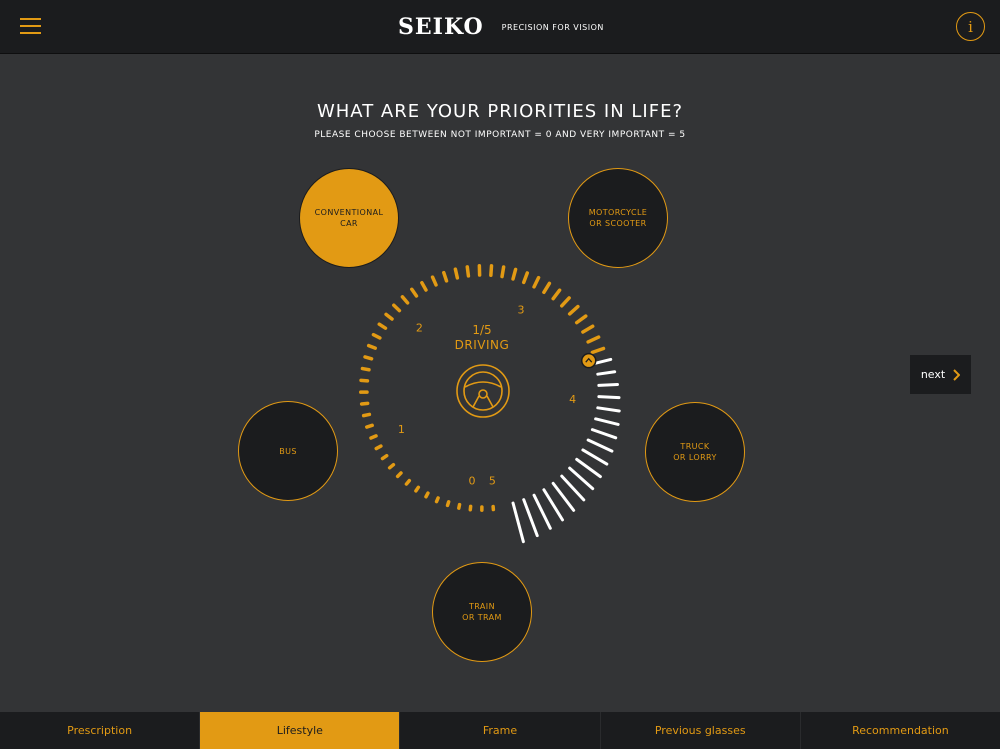  Describe the element at coordinates (441, 27) in the screenshot. I see `brand-logo: SEIKO` at that location.